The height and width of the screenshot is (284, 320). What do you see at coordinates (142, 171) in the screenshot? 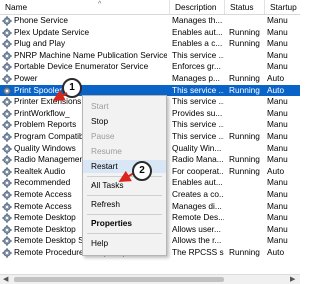
I see `step-badge-2: 2` at bounding box center [142, 171].